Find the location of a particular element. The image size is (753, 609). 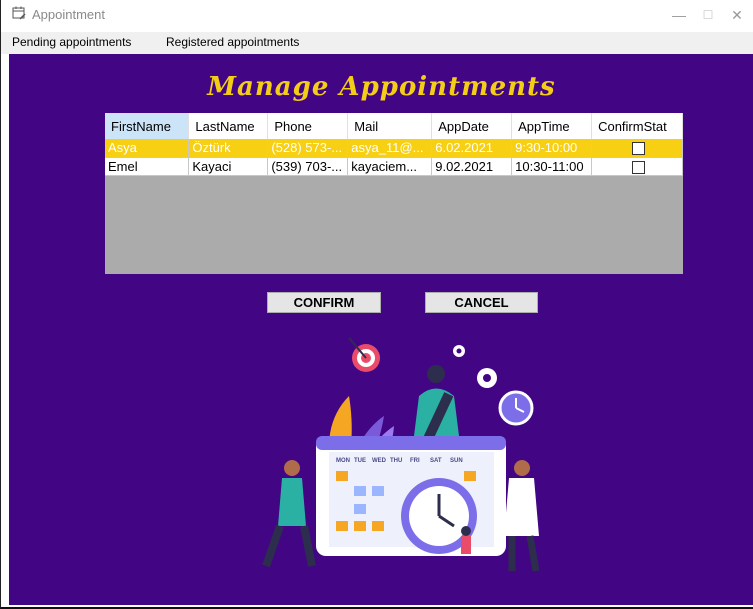

confirm-button: CONFIRM is located at coordinates (324, 302).